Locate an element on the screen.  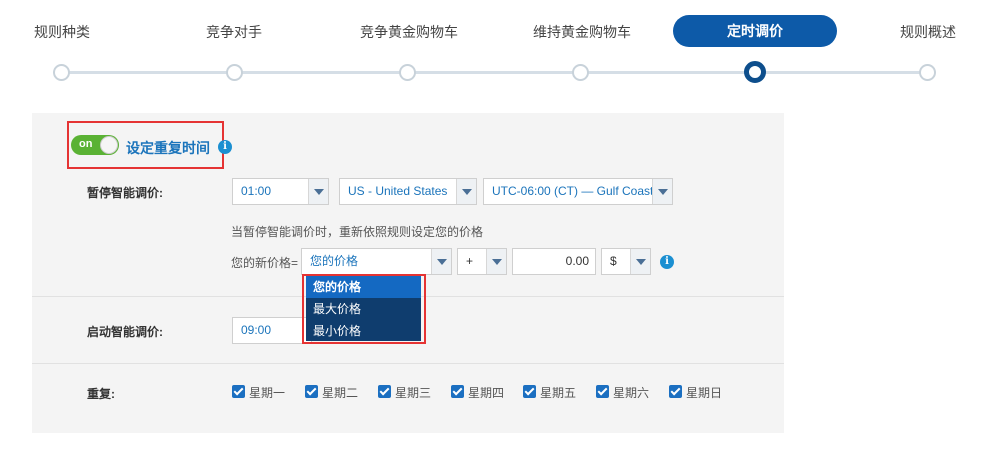
checkbox-label: 星期日 is located at coordinates (704, 393).